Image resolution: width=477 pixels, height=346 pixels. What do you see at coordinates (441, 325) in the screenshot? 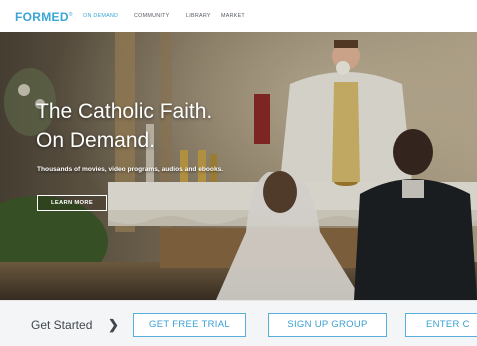
I see `enter-code-button: ENTER C` at bounding box center [441, 325].